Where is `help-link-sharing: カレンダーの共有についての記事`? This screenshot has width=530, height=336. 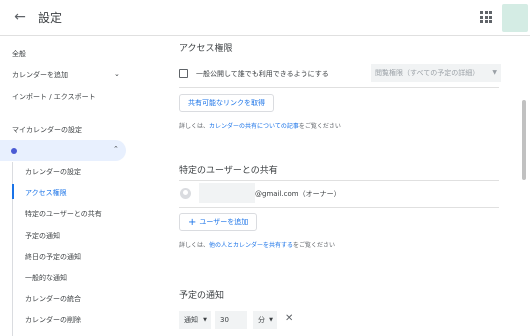 help-link-sharing: カレンダーの共有についての記事 is located at coordinates (254, 126).